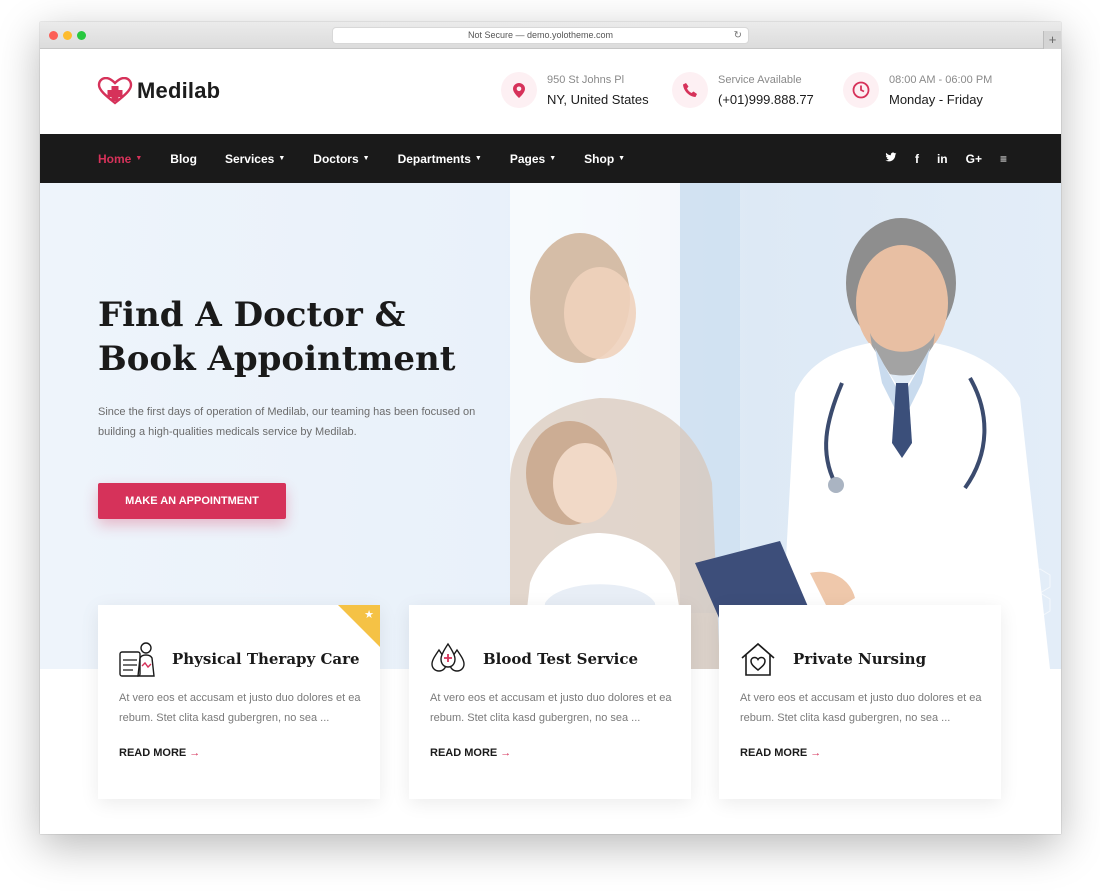 The image size is (1100, 891). Describe the element at coordinates (743, 90) in the screenshot. I see `phone-info: Service Available (+01)999.888.77` at that location.